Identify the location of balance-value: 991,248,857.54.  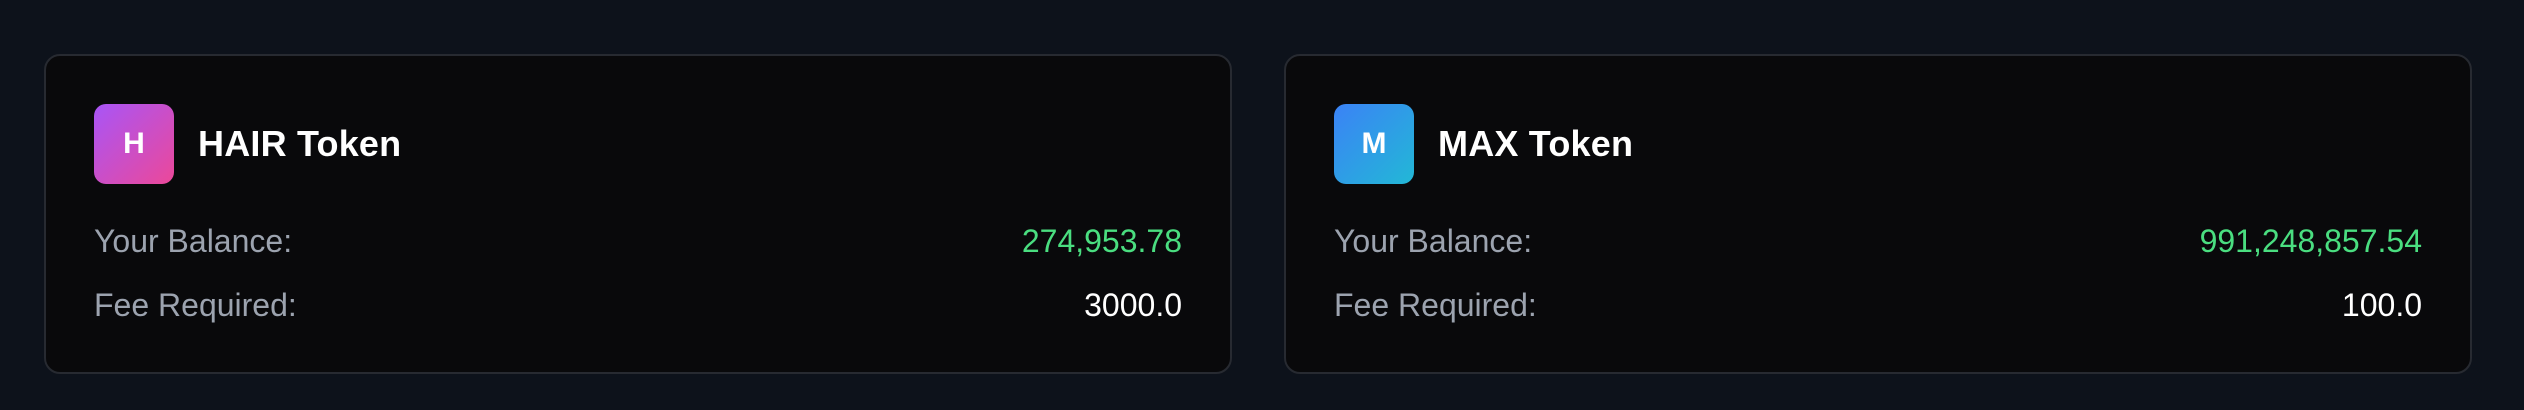
(2310, 240).